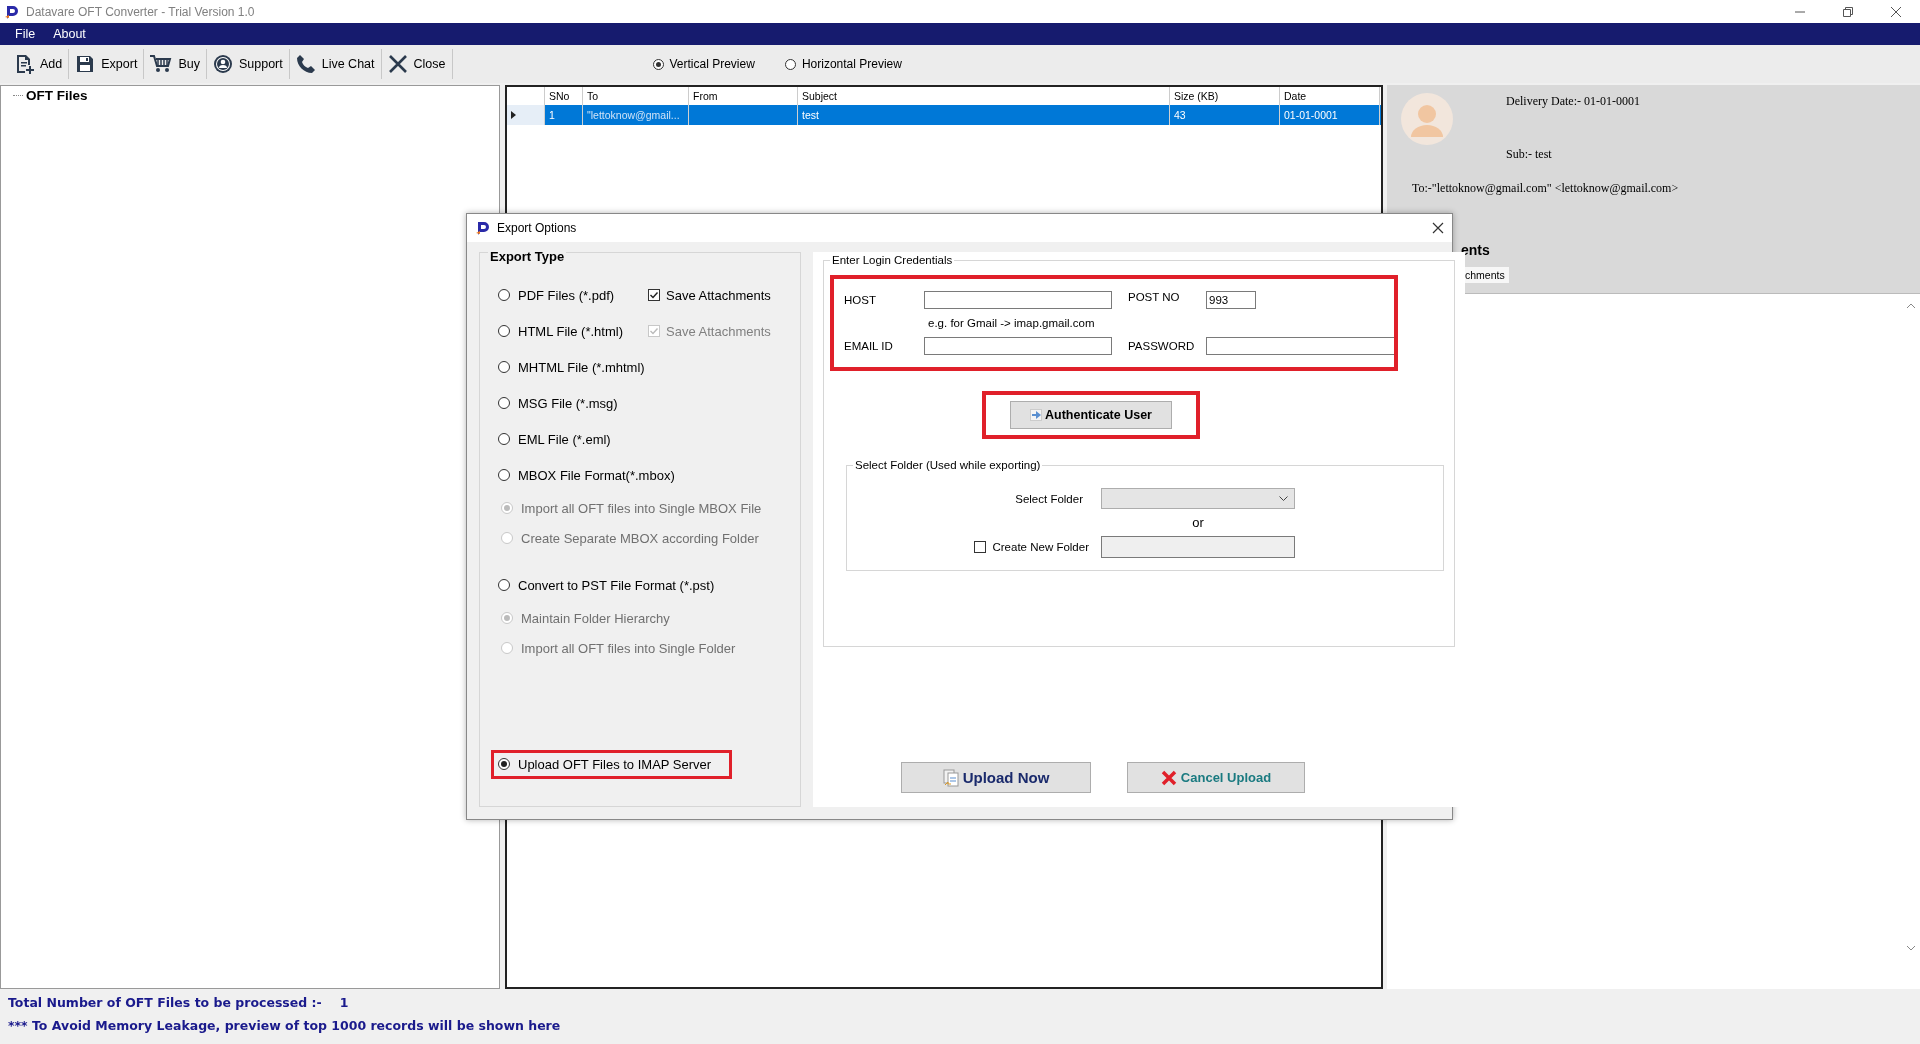 Image resolution: width=1920 pixels, height=1044 pixels. I want to click on table-cell: test, so click(984, 115).